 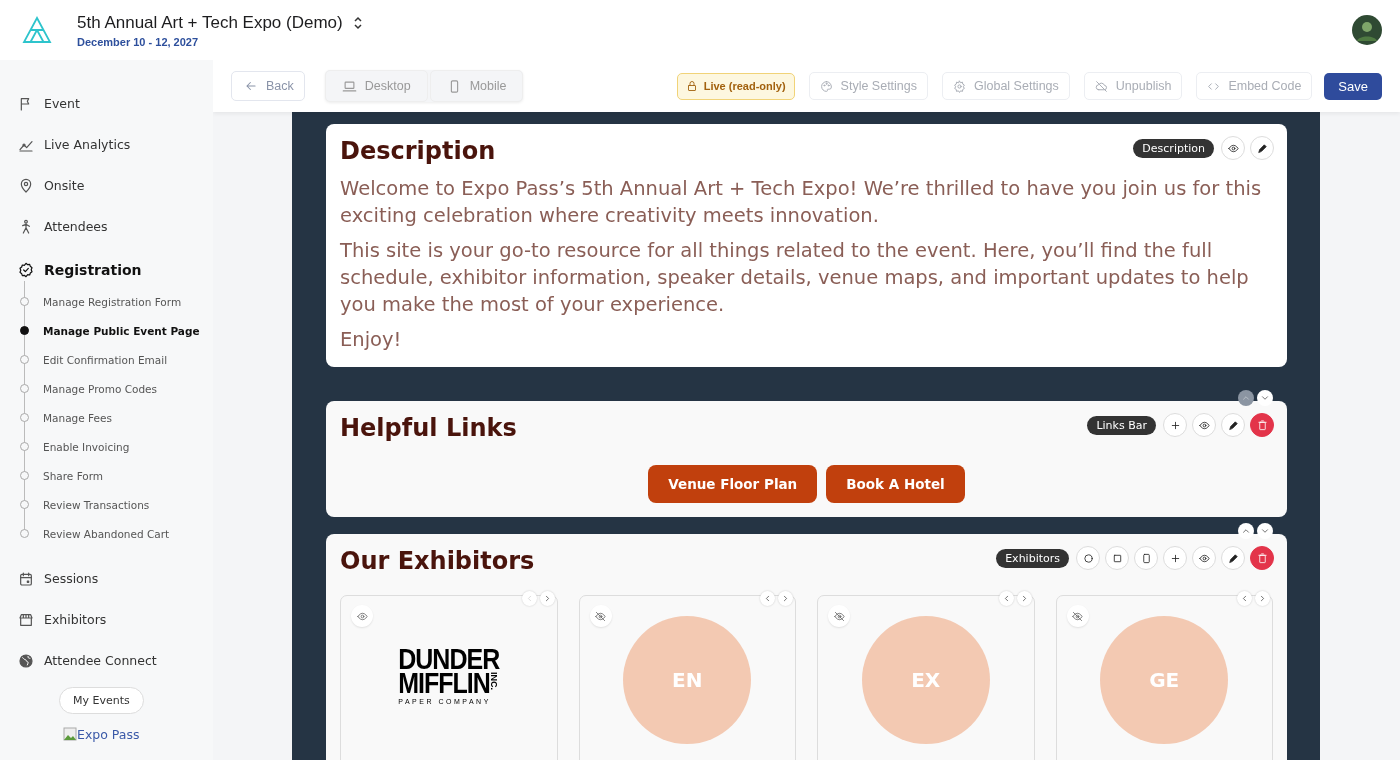 I want to click on section-title: Our Exhibitors, so click(x=437, y=561).